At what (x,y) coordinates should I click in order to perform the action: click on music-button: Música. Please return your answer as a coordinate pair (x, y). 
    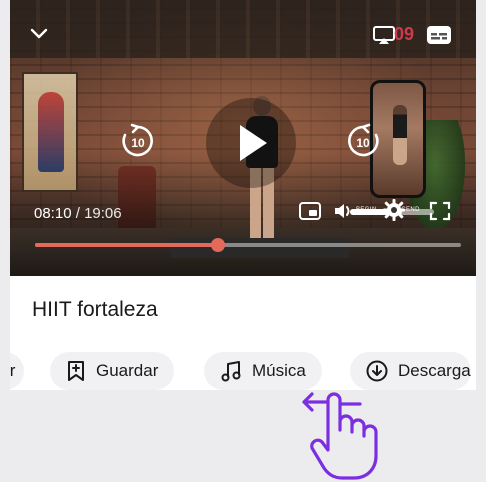
    Looking at the image, I should click on (263, 371).